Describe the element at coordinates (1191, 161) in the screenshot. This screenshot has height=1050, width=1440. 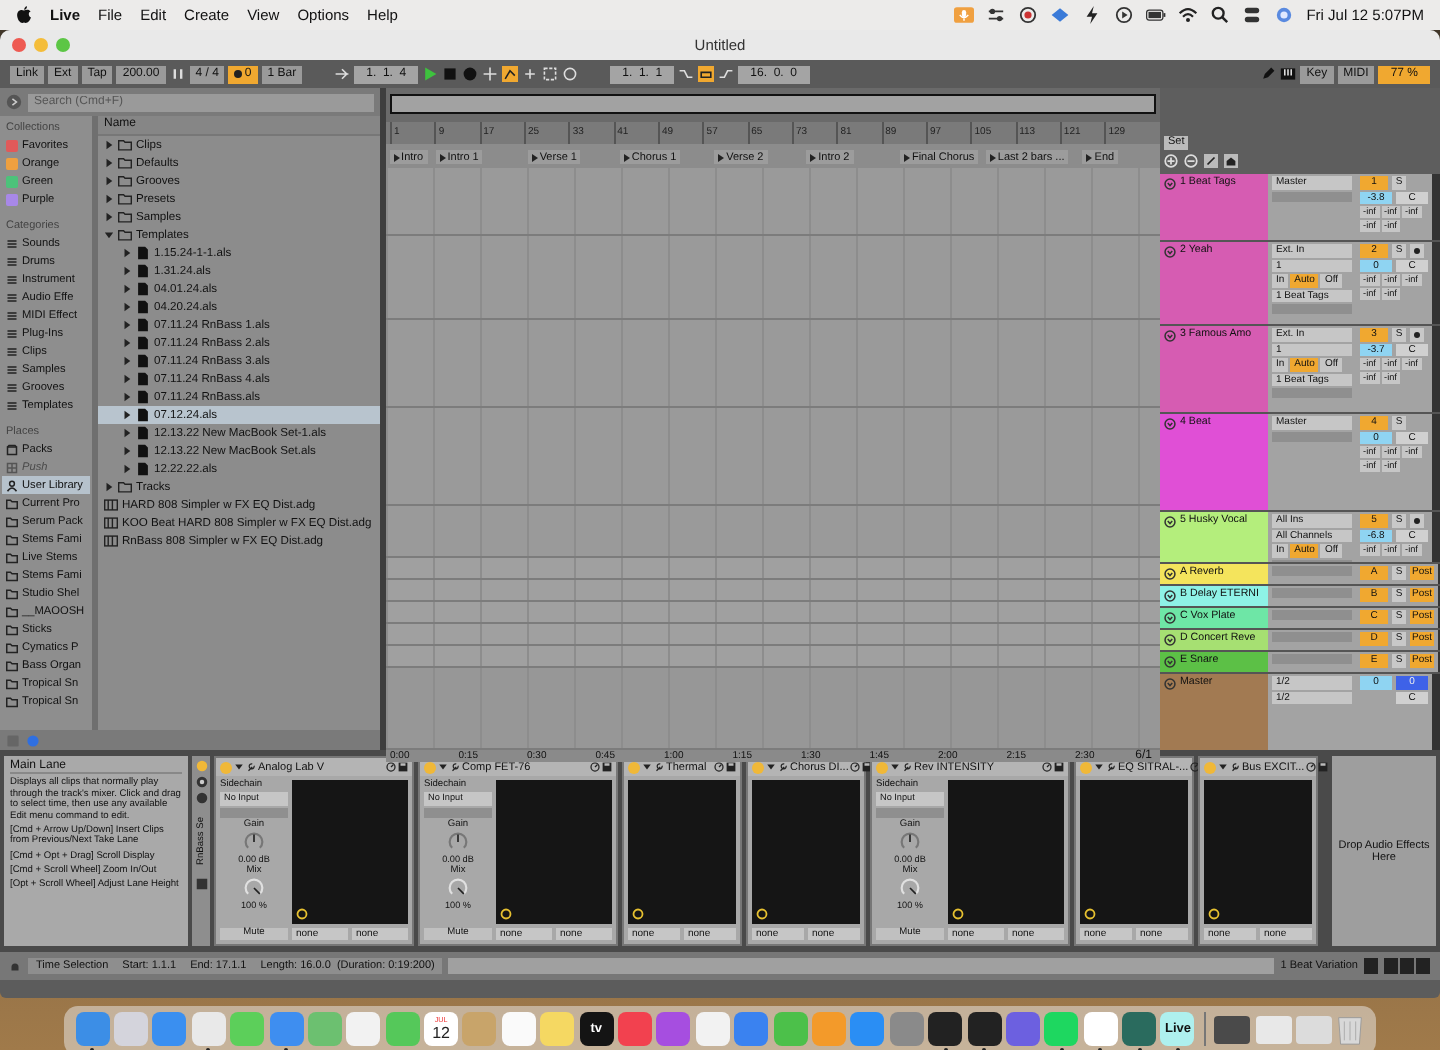
I see `minus-circle-icon` at that location.